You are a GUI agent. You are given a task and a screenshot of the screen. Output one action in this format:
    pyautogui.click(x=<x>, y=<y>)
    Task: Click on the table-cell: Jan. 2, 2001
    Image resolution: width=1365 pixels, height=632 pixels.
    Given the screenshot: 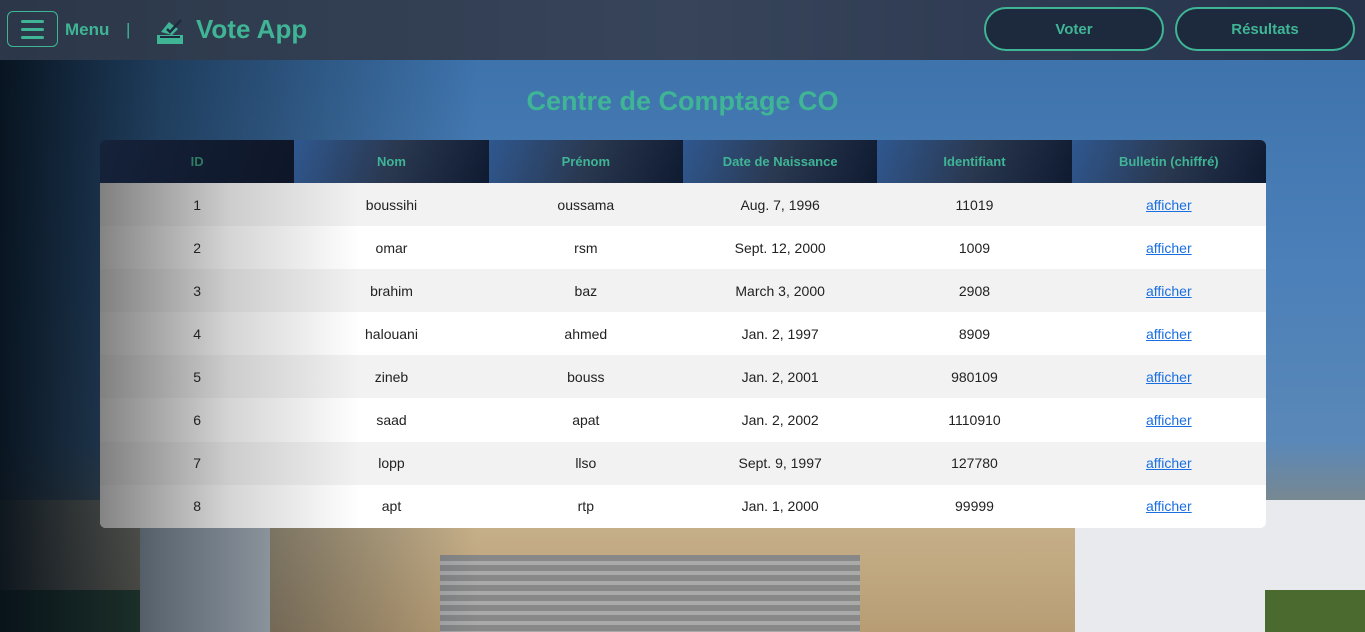 What is the action you would take?
    pyautogui.click(x=780, y=376)
    